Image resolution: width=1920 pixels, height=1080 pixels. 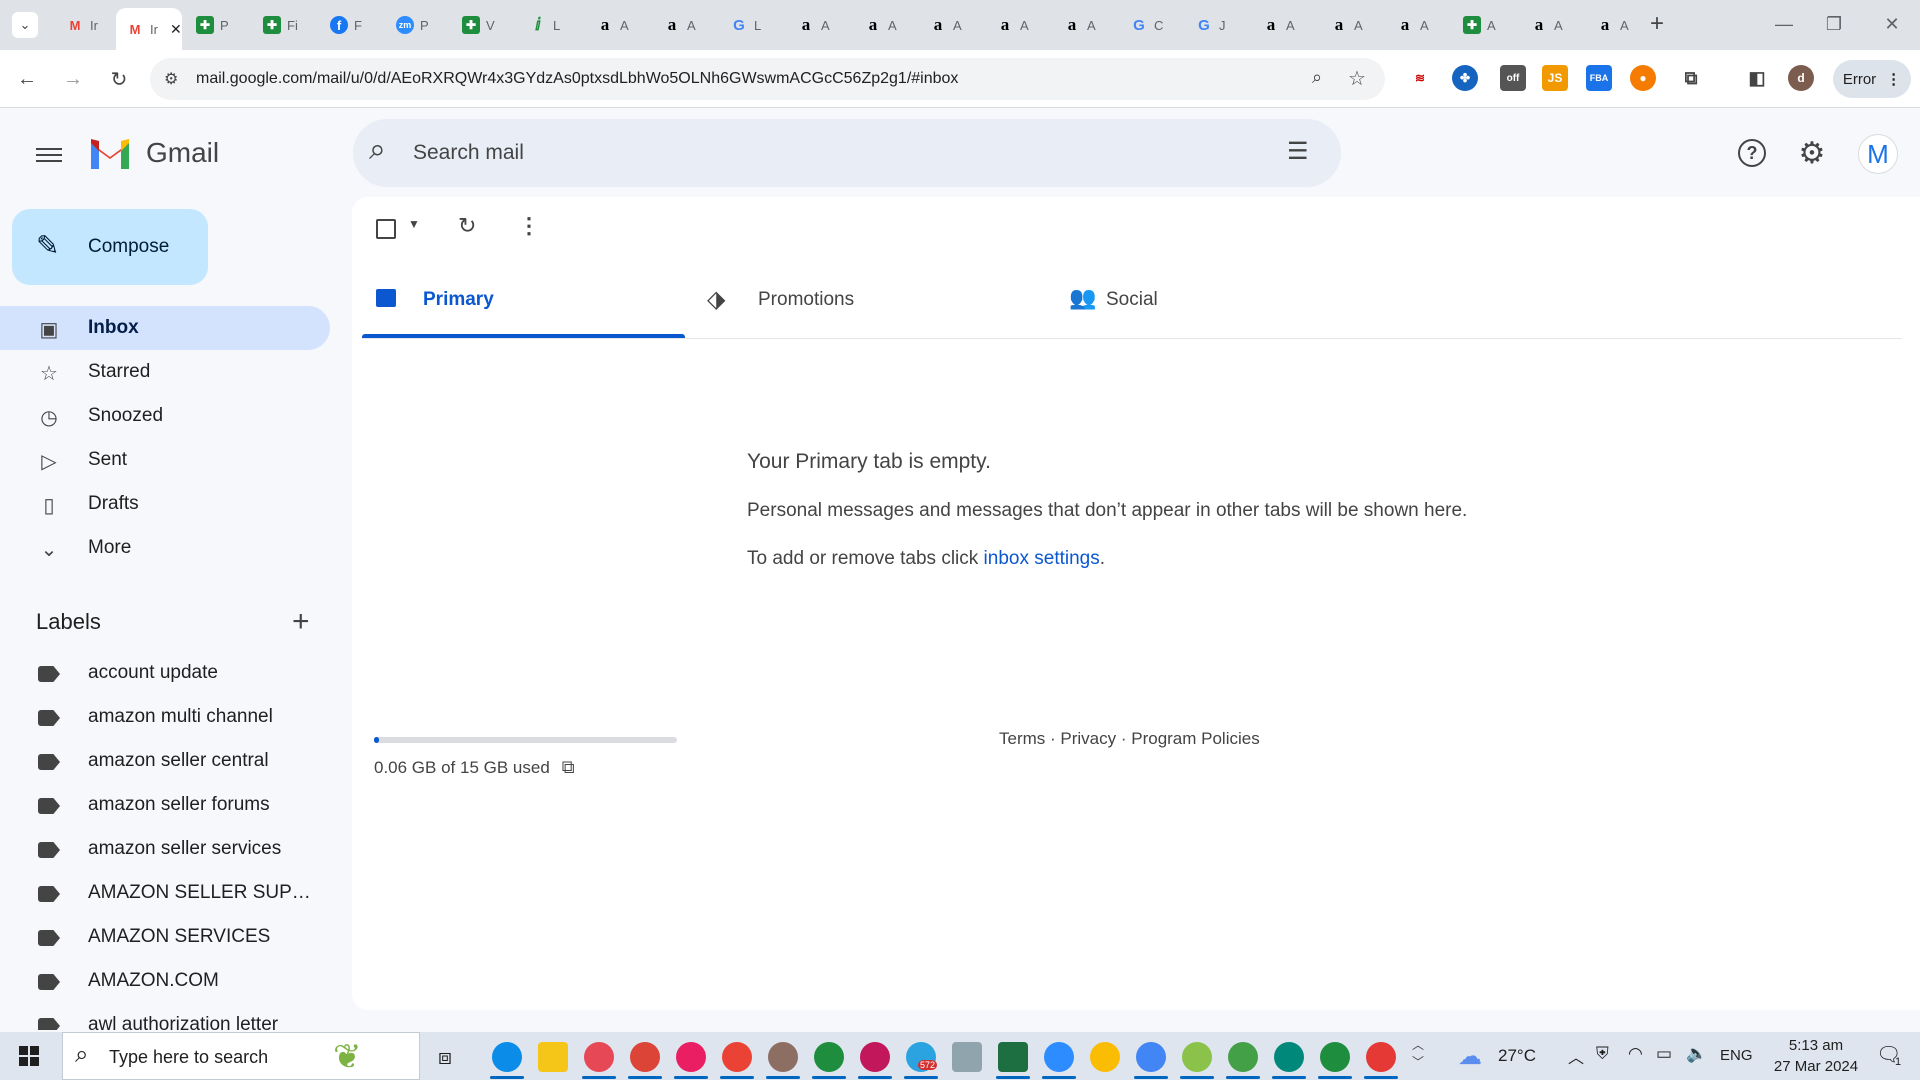 I want to click on chrome-profile-2-icon, so click(x=691, y=1057).